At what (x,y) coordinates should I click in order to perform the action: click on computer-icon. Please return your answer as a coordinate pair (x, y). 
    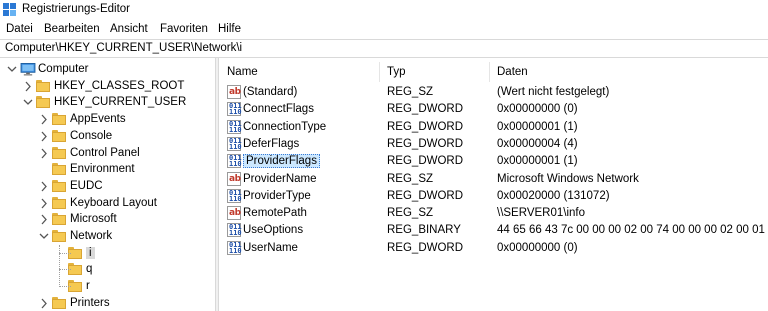
    Looking at the image, I should click on (28, 69).